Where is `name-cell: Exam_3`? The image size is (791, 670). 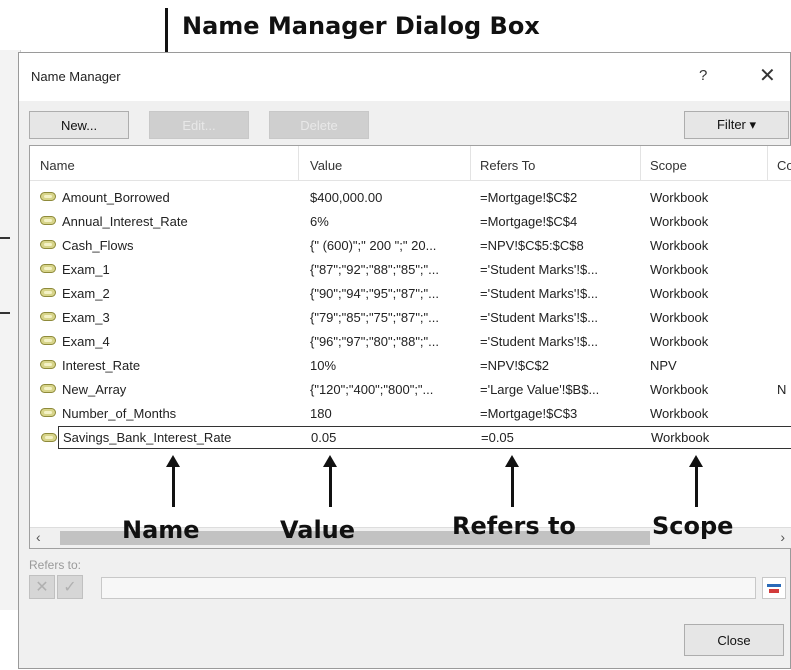
name-cell: Exam_3 is located at coordinates (86, 317).